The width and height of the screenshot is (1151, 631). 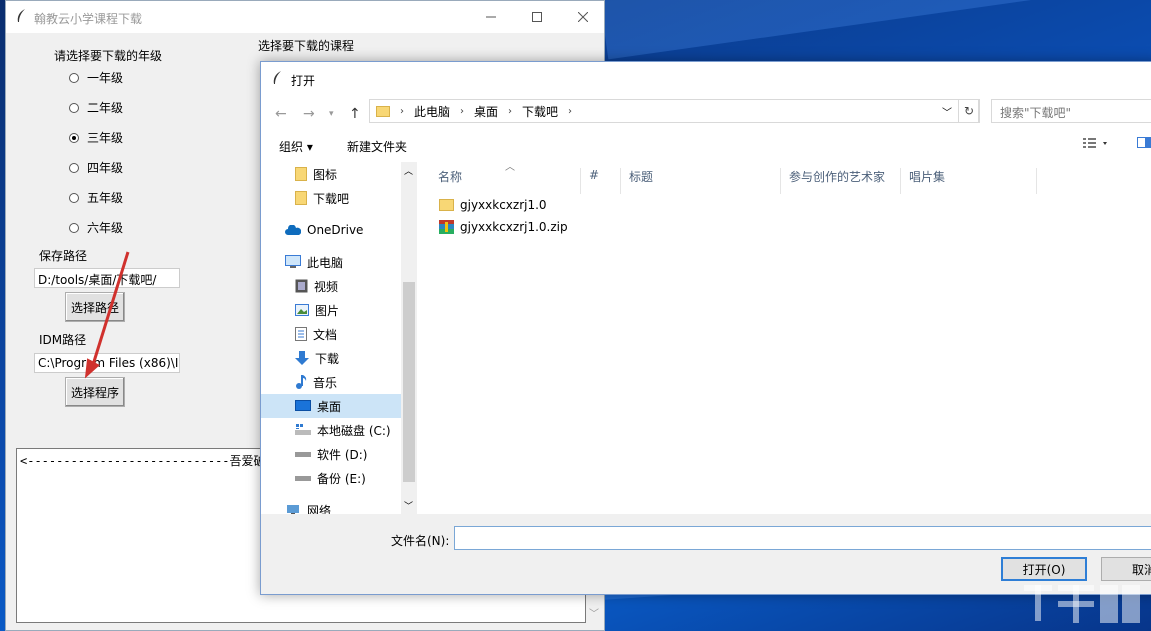 I want to click on nav-item-label: 图标, so click(x=325, y=174).